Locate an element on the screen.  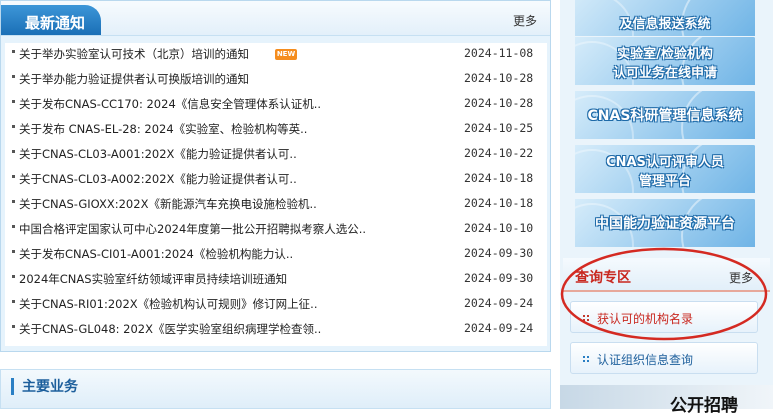
notice-item-title: 关于举办实验室认可技术（北京）培训的通知 is located at coordinates (134, 54).